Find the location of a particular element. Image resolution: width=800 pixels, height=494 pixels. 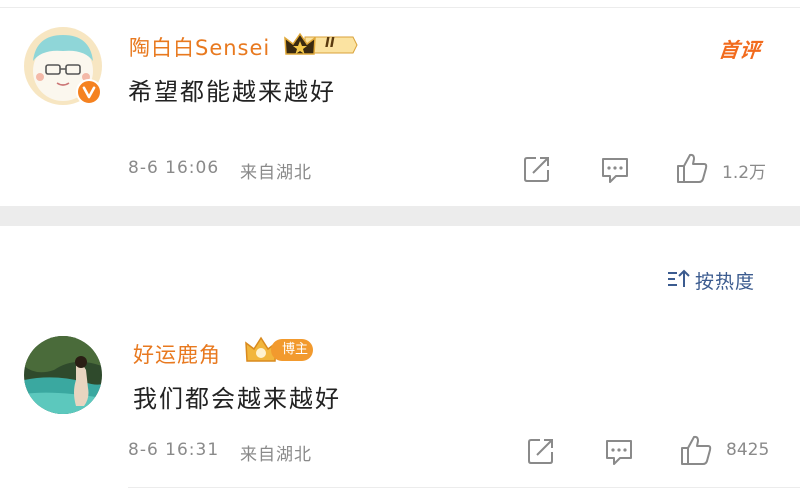

comment-time: 8-6 16:31 is located at coordinates (174, 450).